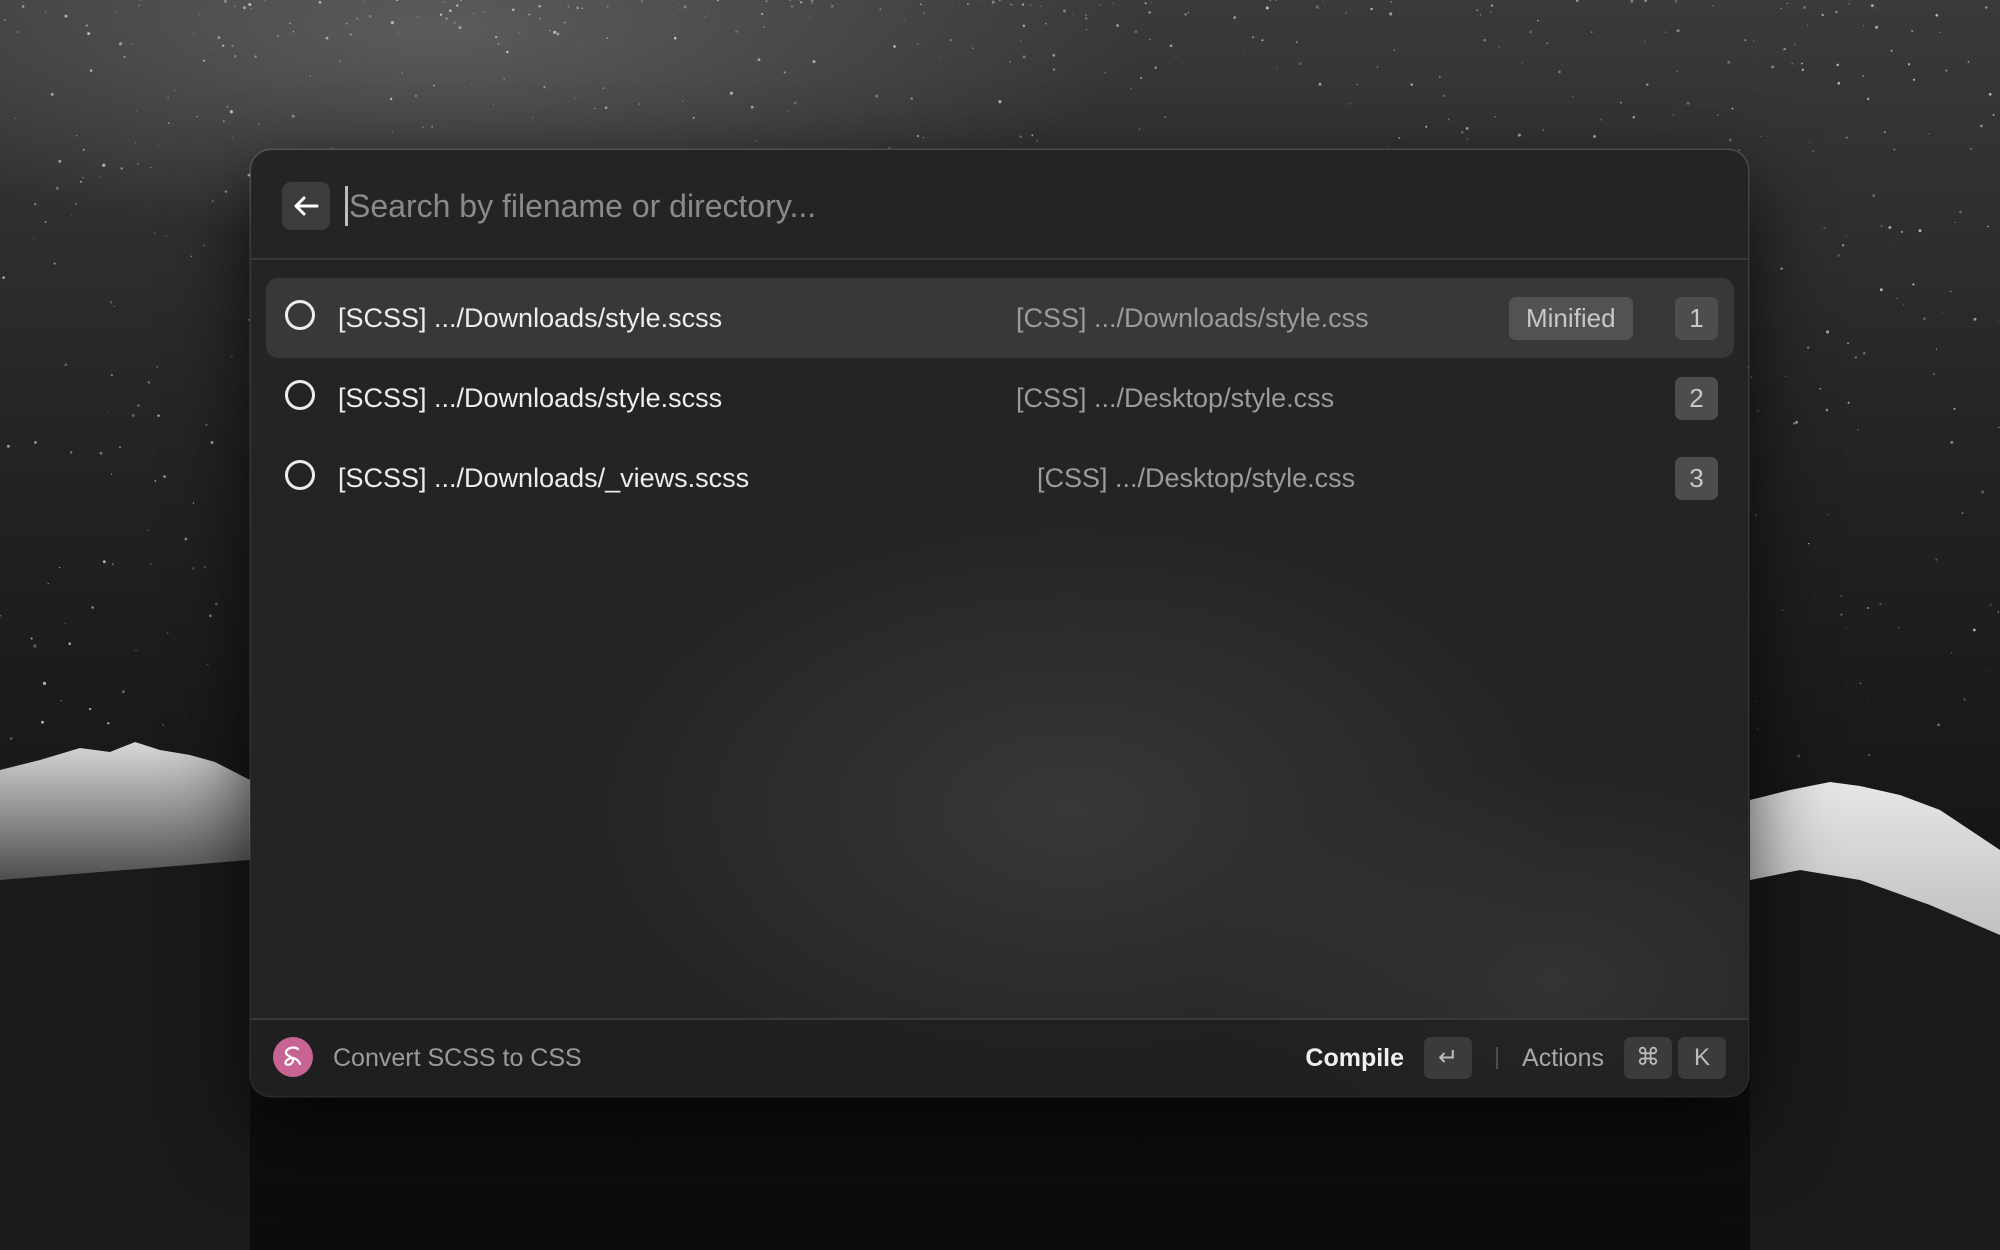 The image size is (2000, 1250). I want to click on sass-glyph-icon, so click(293, 1056).